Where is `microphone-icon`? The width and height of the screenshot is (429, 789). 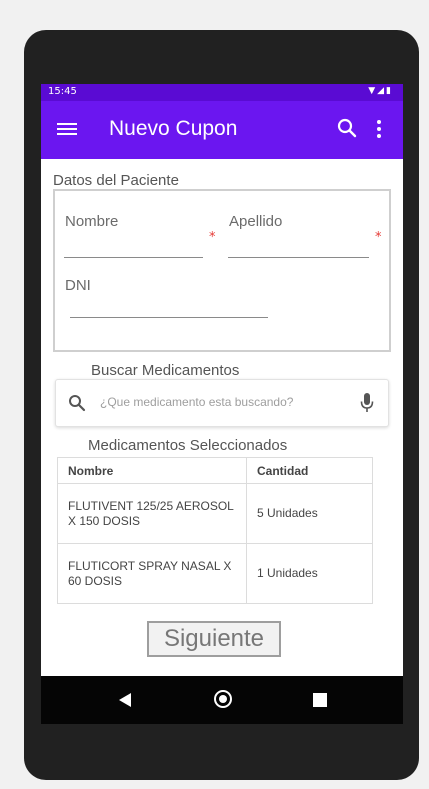 microphone-icon is located at coordinates (367, 403).